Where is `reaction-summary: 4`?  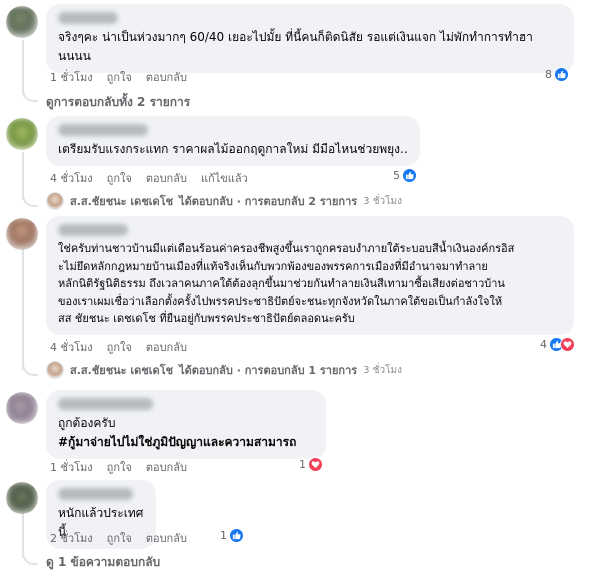
reaction-summary: 4 is located at coordinates (557, 344).